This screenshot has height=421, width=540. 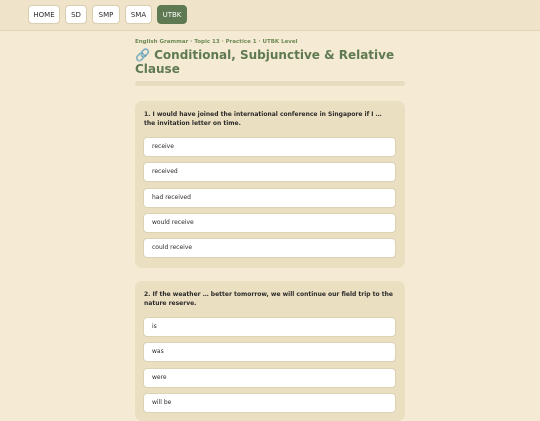 I want to click on answer-option: had received, so click(x=269, y=198).